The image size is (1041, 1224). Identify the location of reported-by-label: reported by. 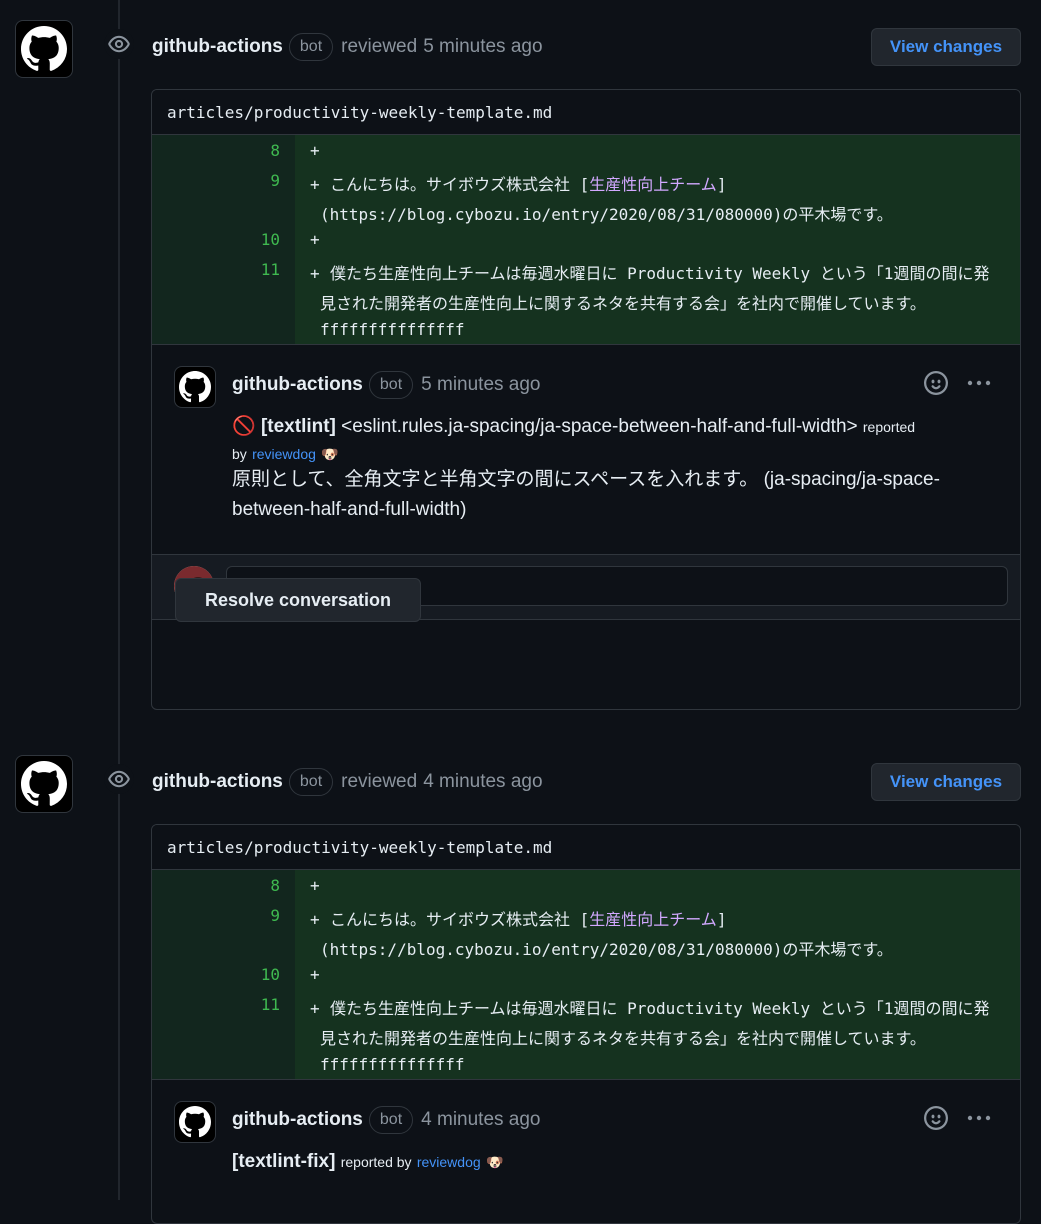
(376, 1162).